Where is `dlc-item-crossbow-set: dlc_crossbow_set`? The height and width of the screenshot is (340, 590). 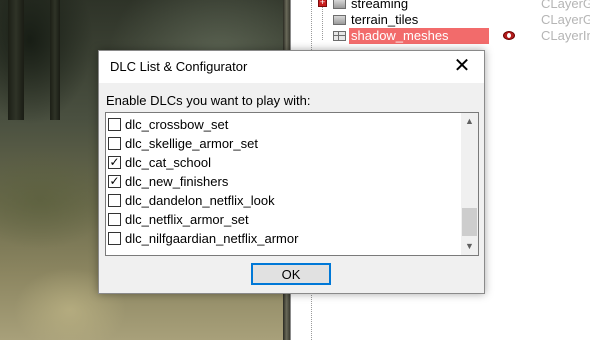 dlc-item-crossbow-set: dlc_crossbow_set is located at coordinates (283, 124).